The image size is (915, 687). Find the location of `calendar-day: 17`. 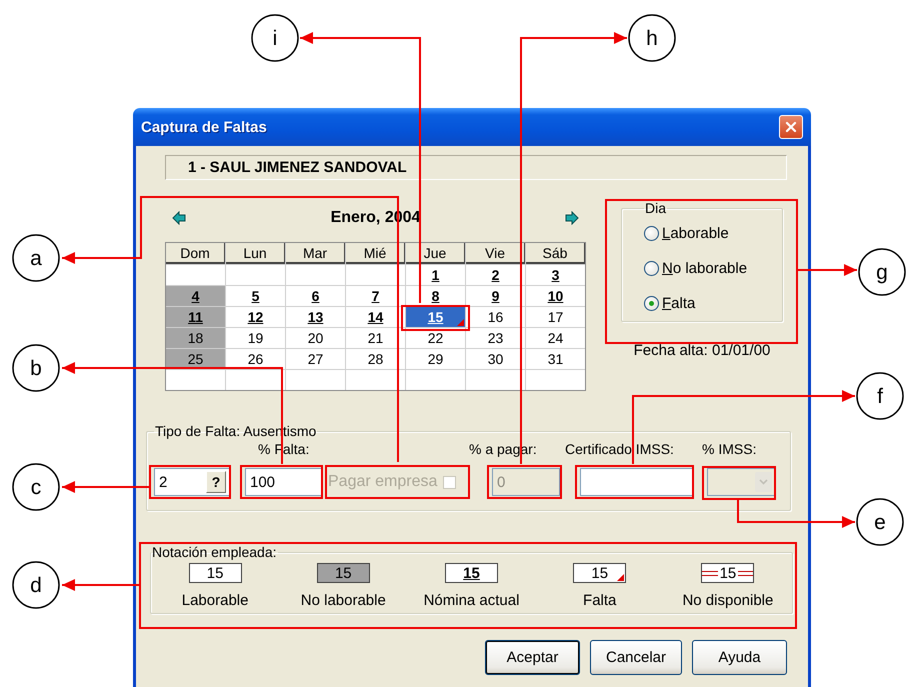

calendar-day: 17 is located at coordinates (555, 317).